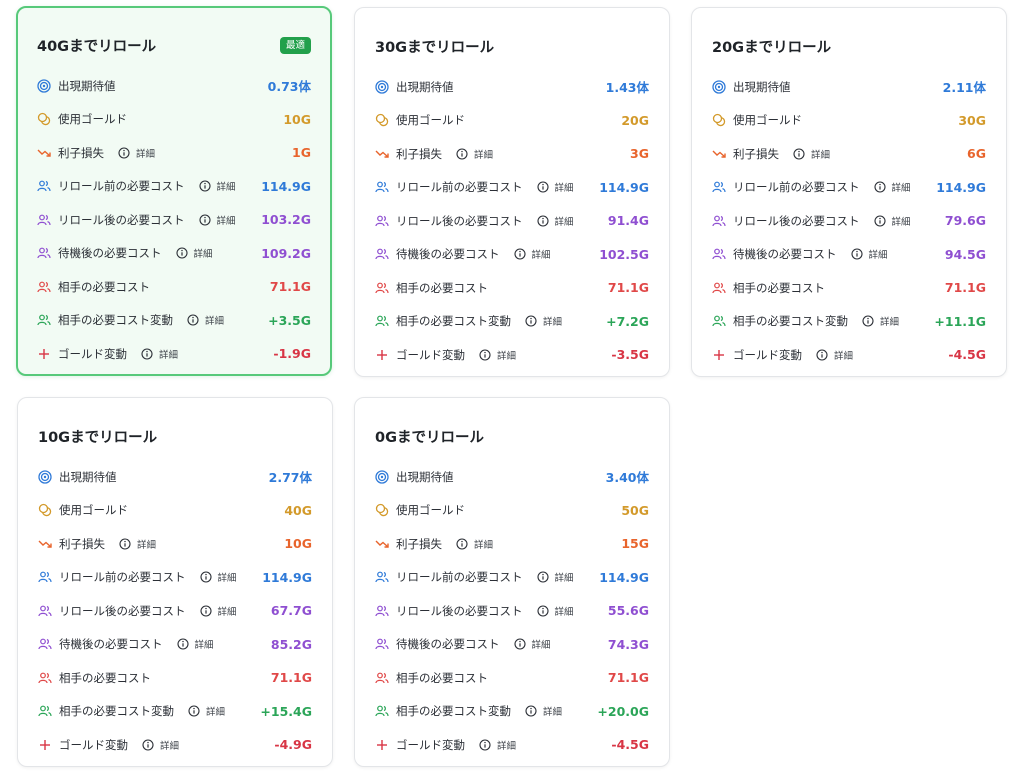 This screenshot has width=1024, height=777. What do you see at coordinates (116, 711) in the screenshot?
I see `row-label: 相手の必要コスト変動` at bounding box center [116, 711].